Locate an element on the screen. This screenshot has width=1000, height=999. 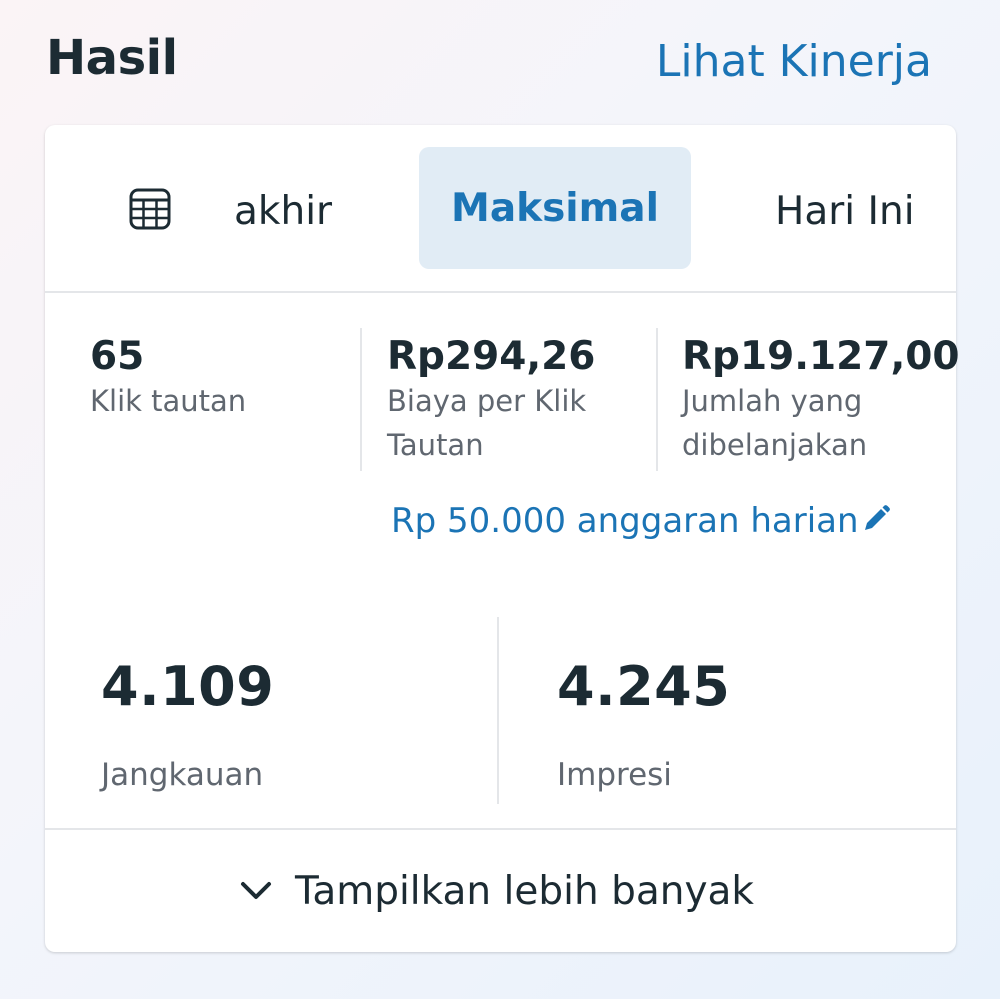
metric-link-clicks: 65 Klik tautan is located at coordinates (220, 378).